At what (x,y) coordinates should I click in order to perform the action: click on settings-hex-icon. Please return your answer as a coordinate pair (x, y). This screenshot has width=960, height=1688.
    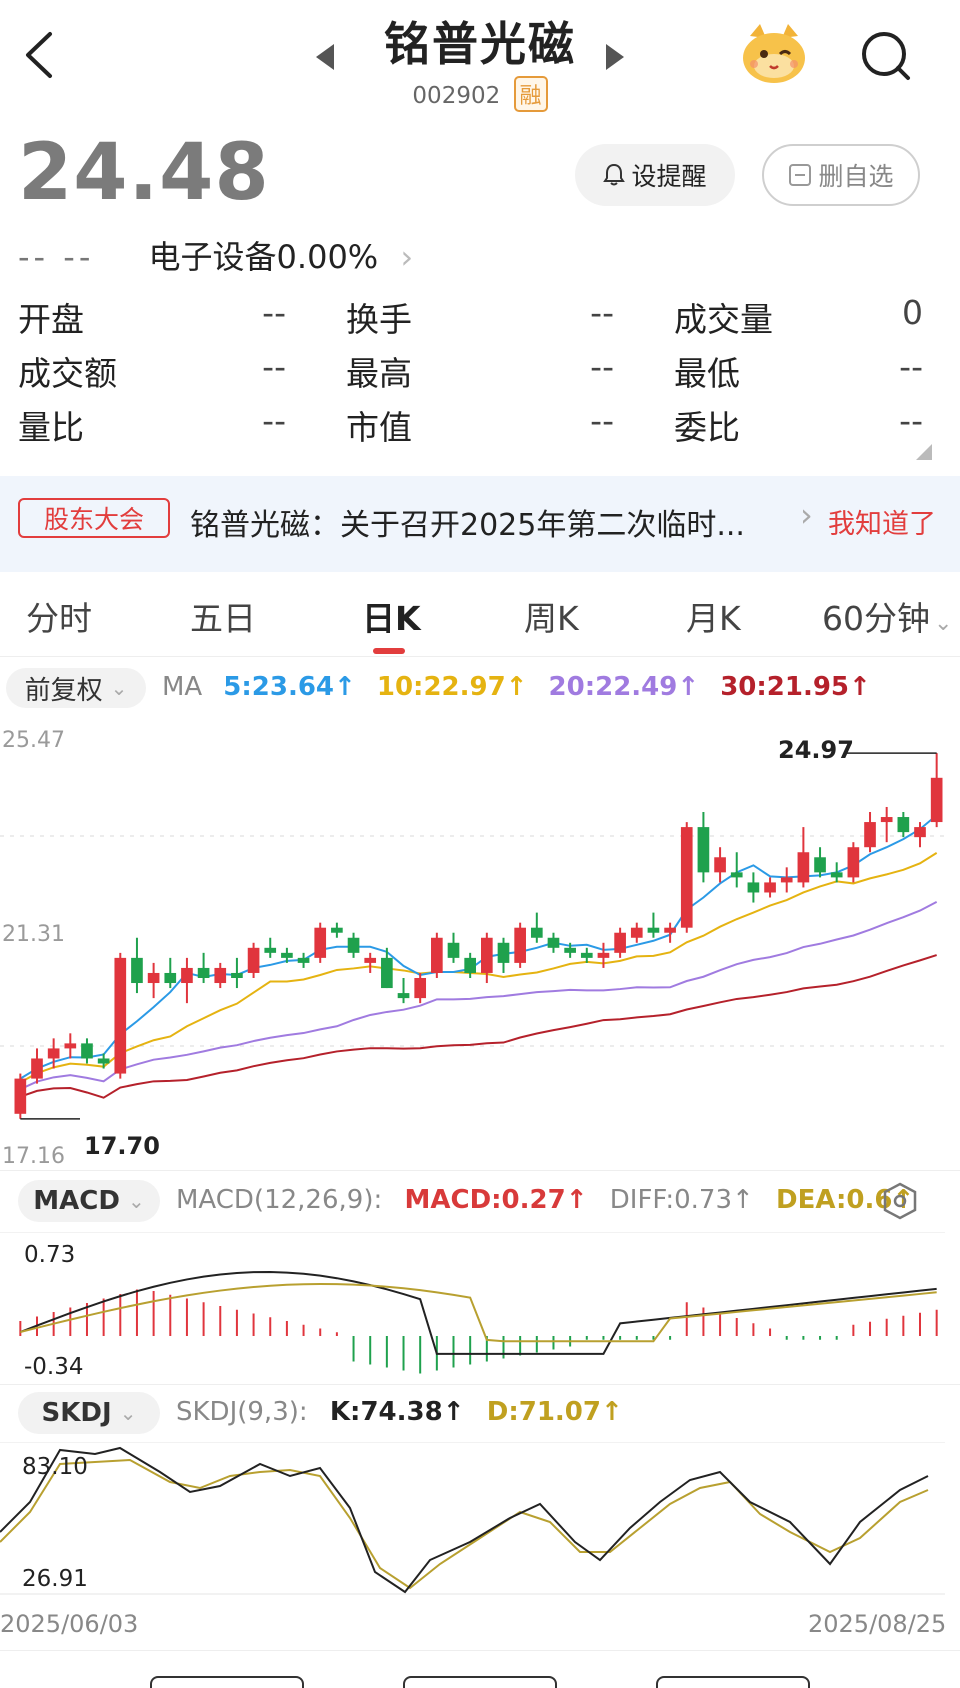
    Looking at the image, I should click on (900, 1204).